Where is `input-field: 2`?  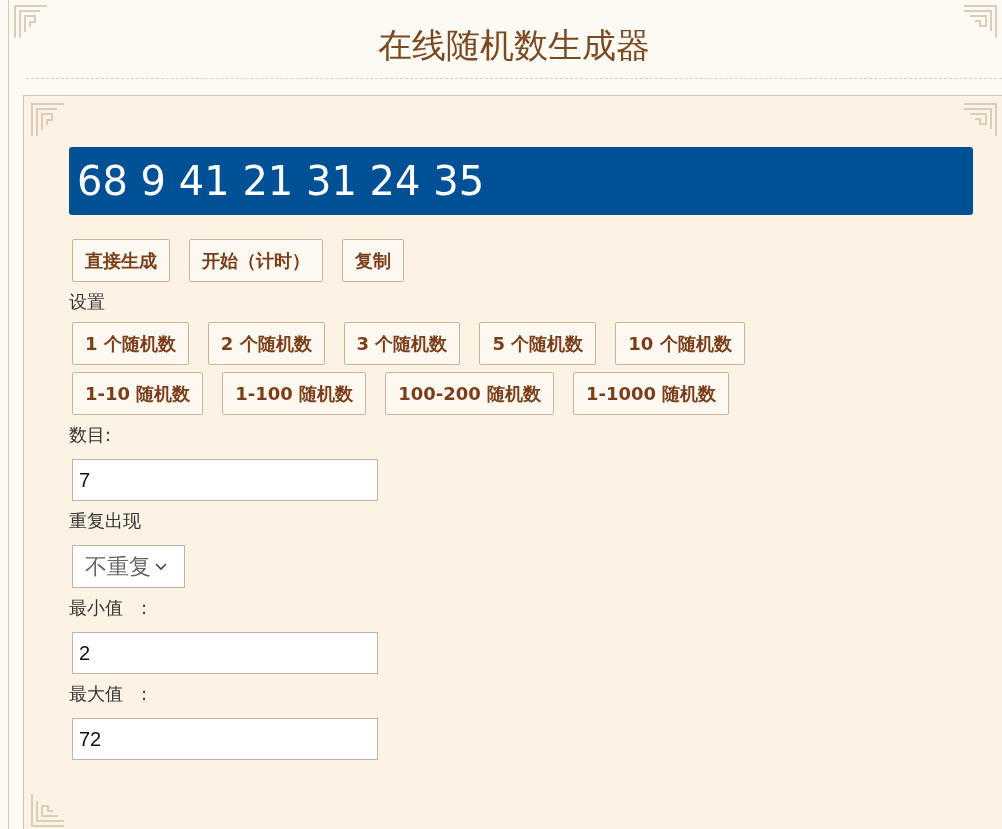
input-field: 2 is located at coordinates (225, 653).